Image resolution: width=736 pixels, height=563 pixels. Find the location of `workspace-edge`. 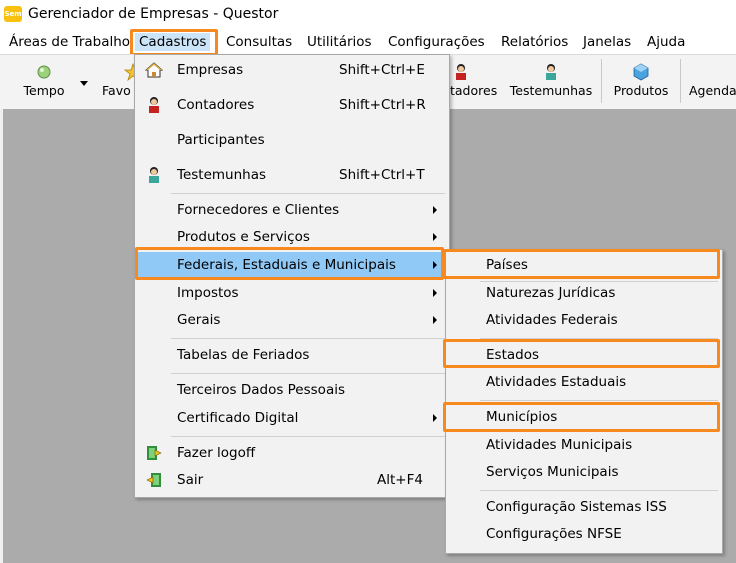

workspace-edge is located at coordinates (1, 336).